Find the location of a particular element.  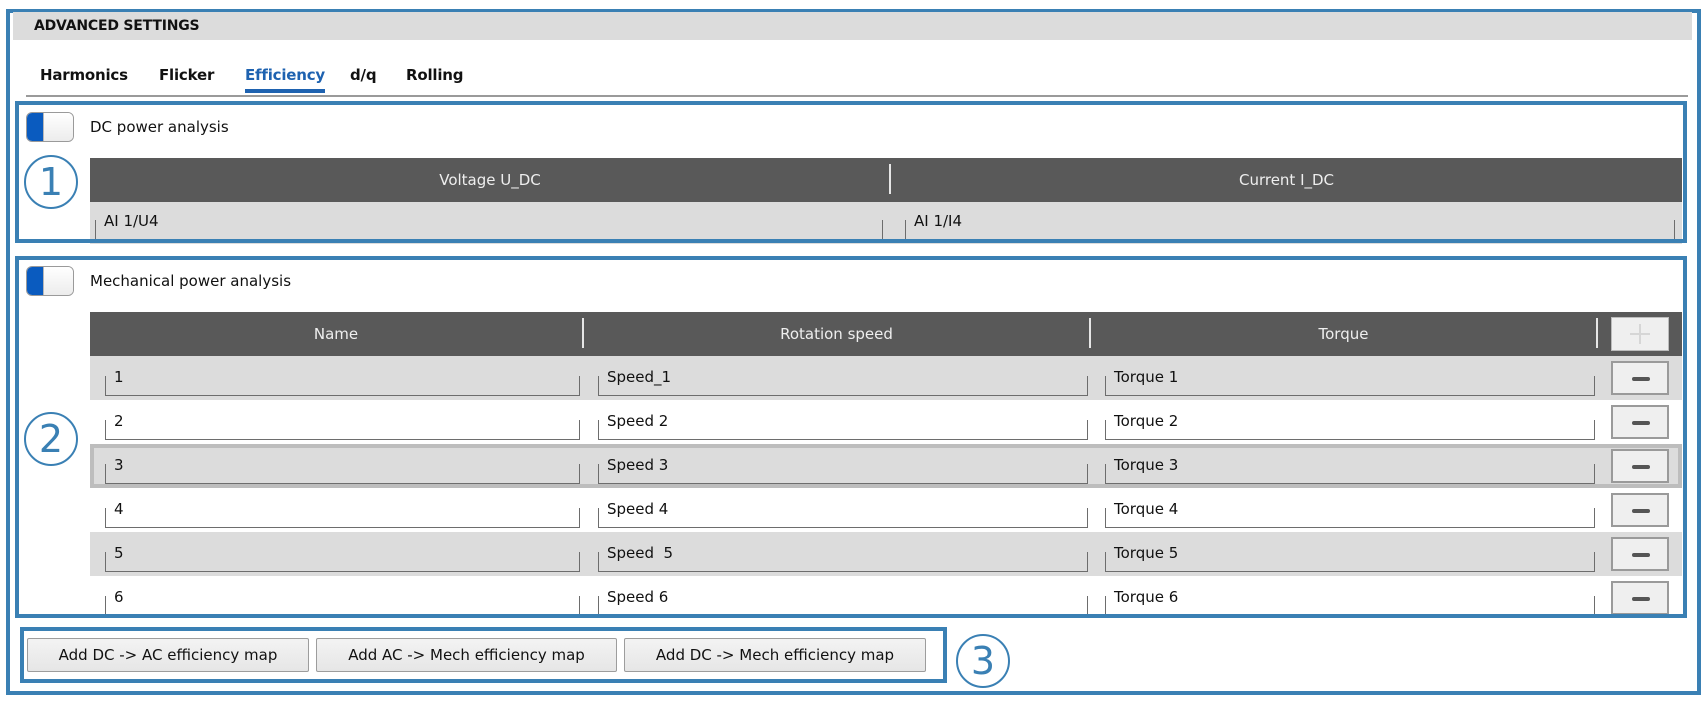

tab-dq: d/q is located at coordinates (363, 75).